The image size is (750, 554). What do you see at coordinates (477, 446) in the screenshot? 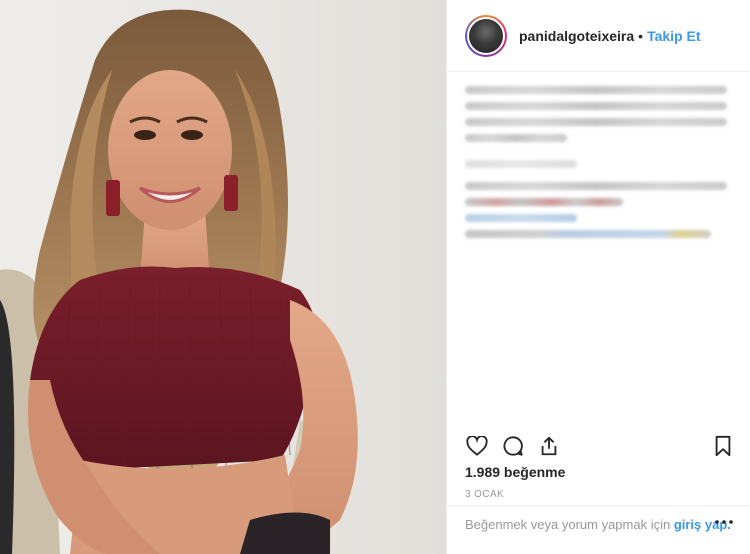
I see `heart-icon` at bounding box center [477, 446].